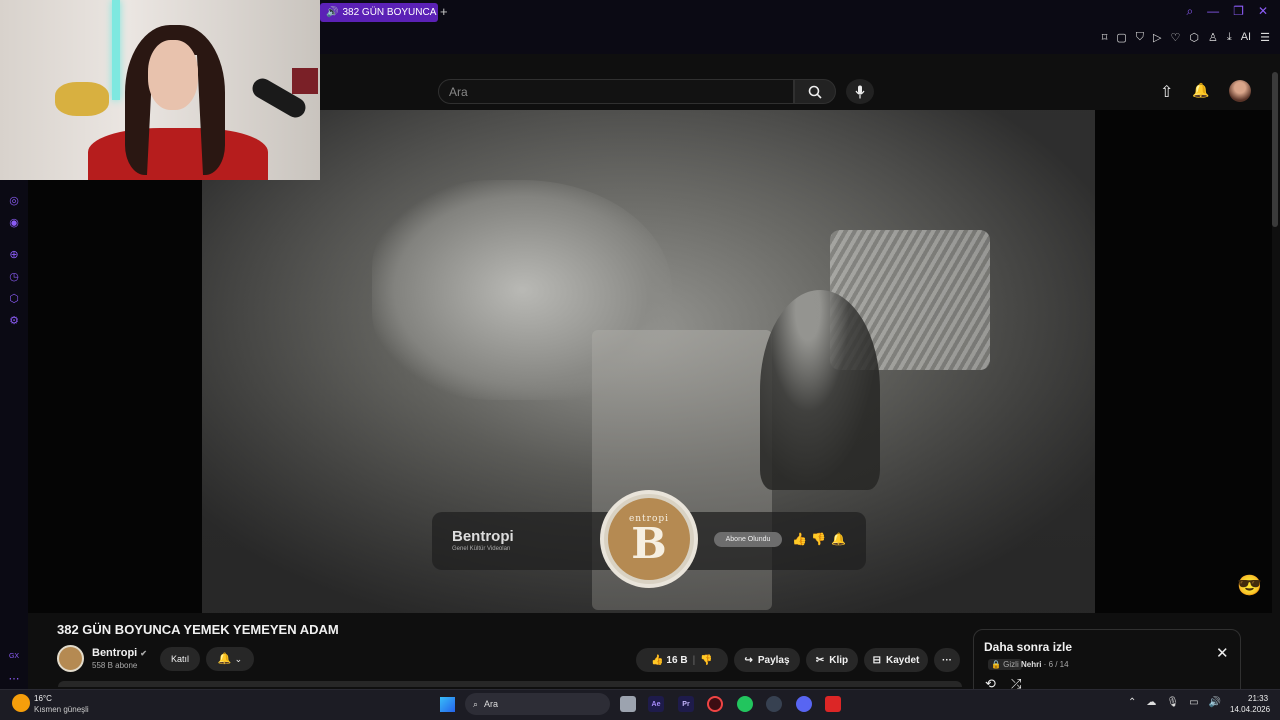  I want to click on weather-sun-icon, so click(21, 703).